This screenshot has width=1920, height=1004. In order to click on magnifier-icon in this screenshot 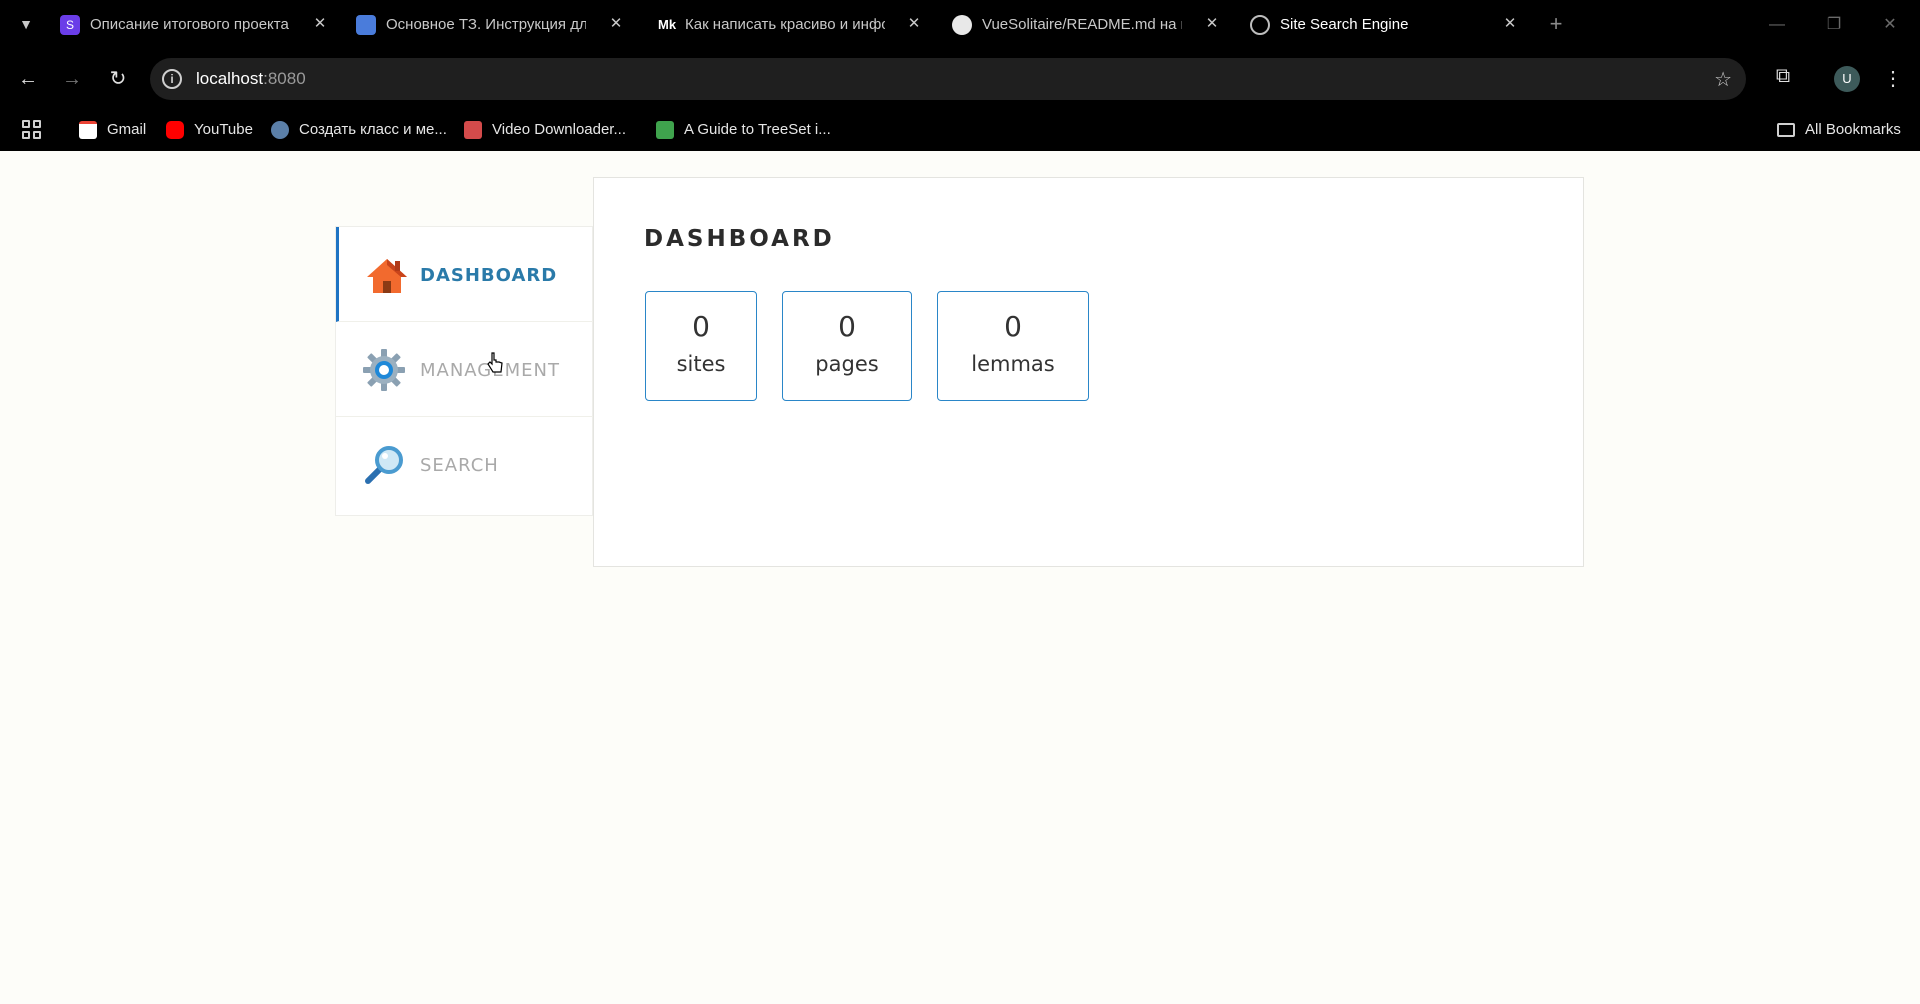, I will do `click(384, 465)`.